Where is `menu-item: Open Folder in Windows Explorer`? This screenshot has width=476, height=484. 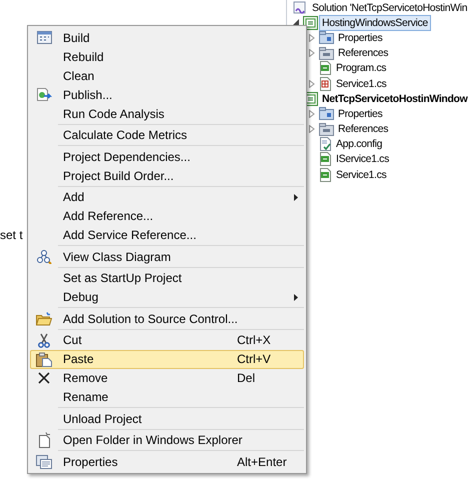 menu-item: Open Folder in Windows Explorer is located at coordinates (167, 440).